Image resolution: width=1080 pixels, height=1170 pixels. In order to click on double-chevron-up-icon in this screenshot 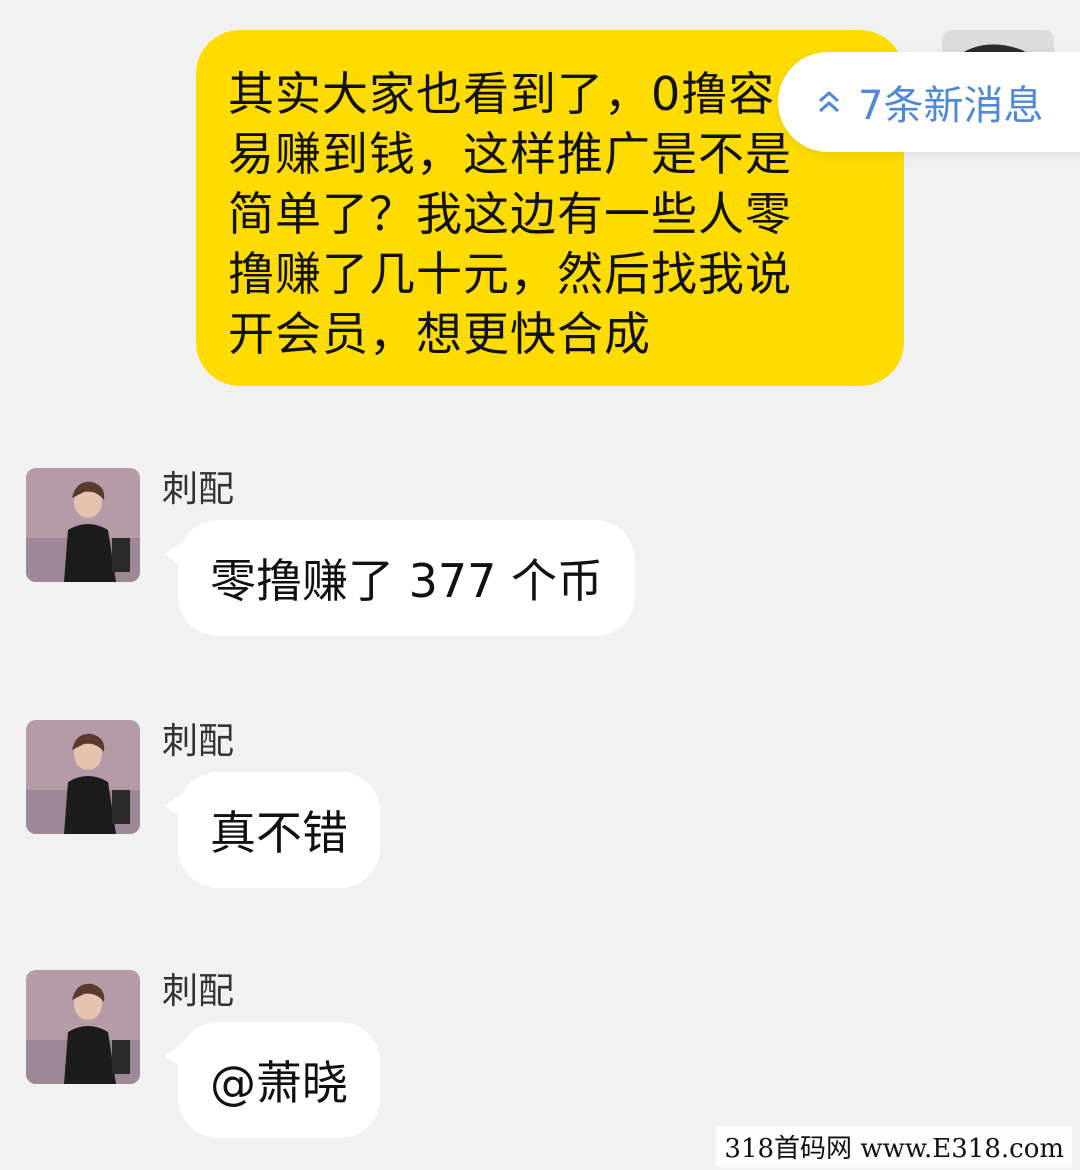, I will do `click(829, 101)`.